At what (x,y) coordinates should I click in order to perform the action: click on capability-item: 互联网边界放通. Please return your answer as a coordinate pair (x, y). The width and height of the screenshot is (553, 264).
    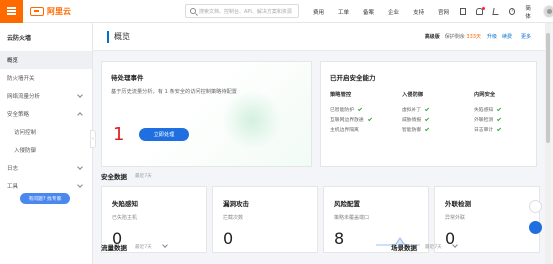
    Looking at the image, I should click on (366, 119).